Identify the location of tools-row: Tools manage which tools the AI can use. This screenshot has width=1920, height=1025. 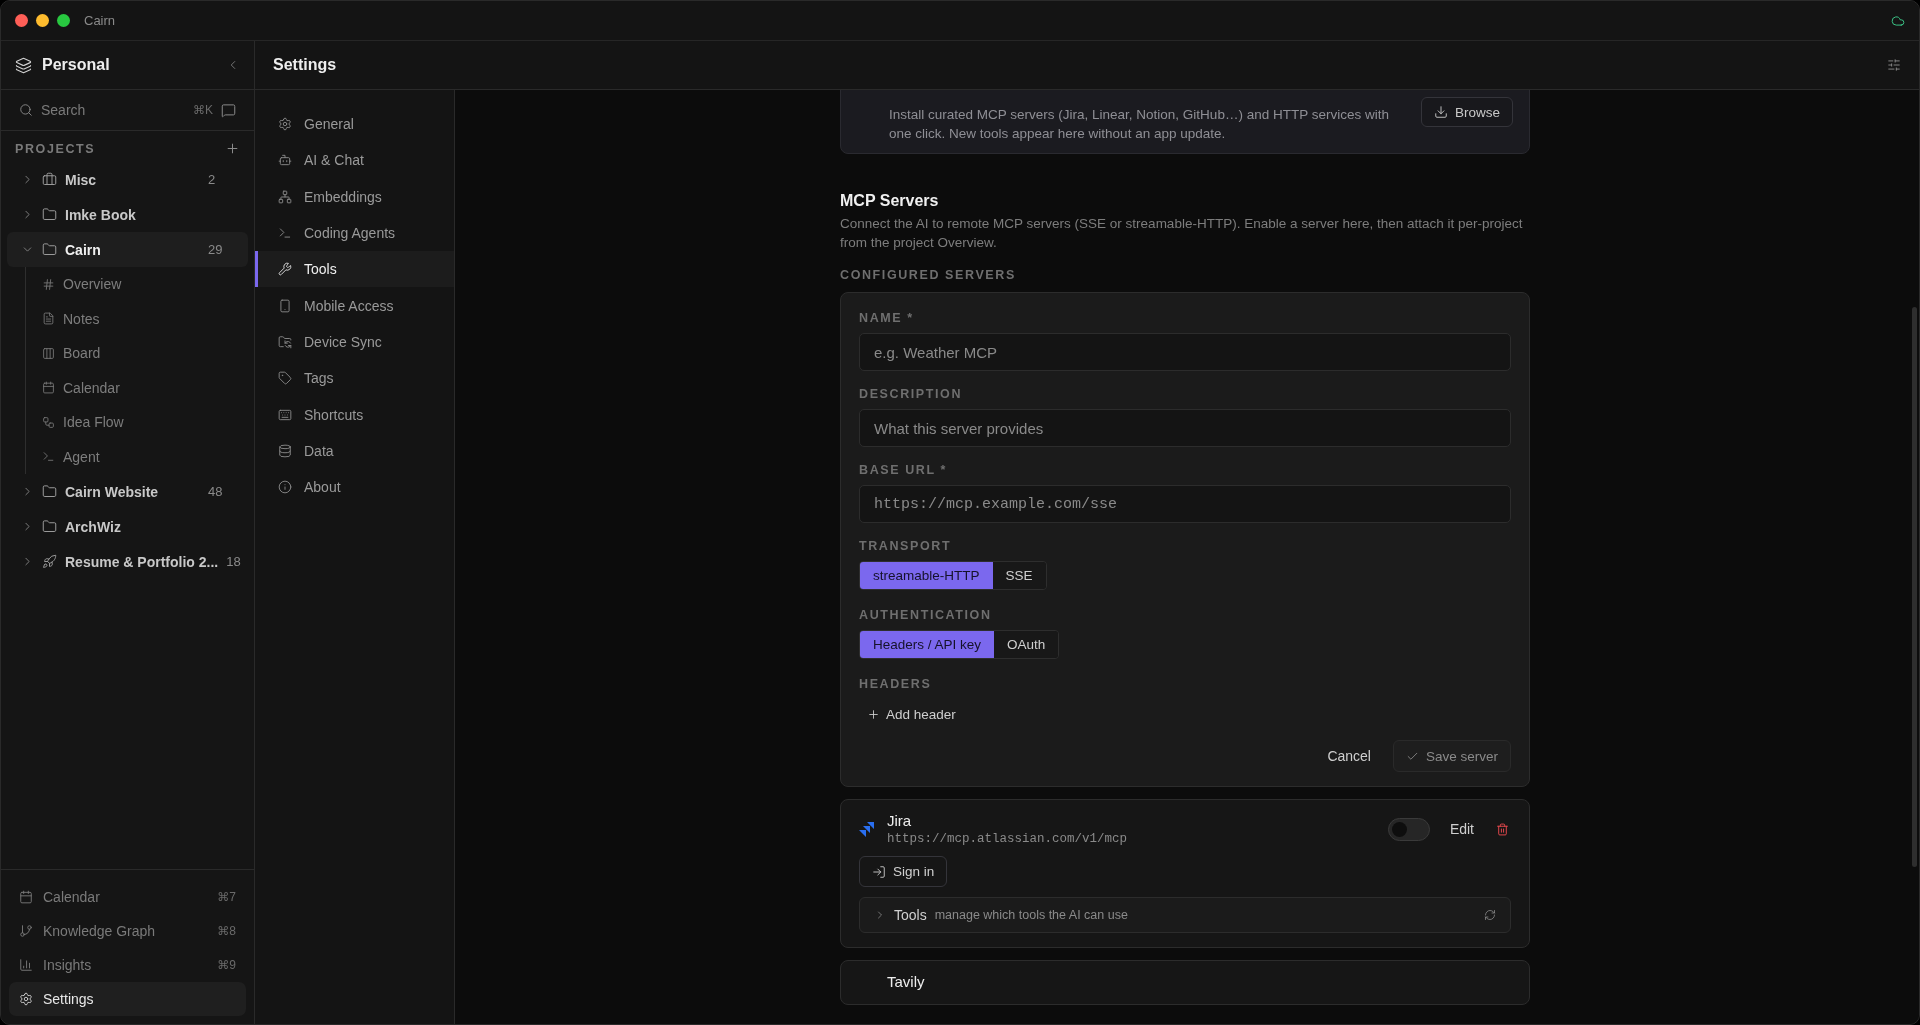
(1185, 915).